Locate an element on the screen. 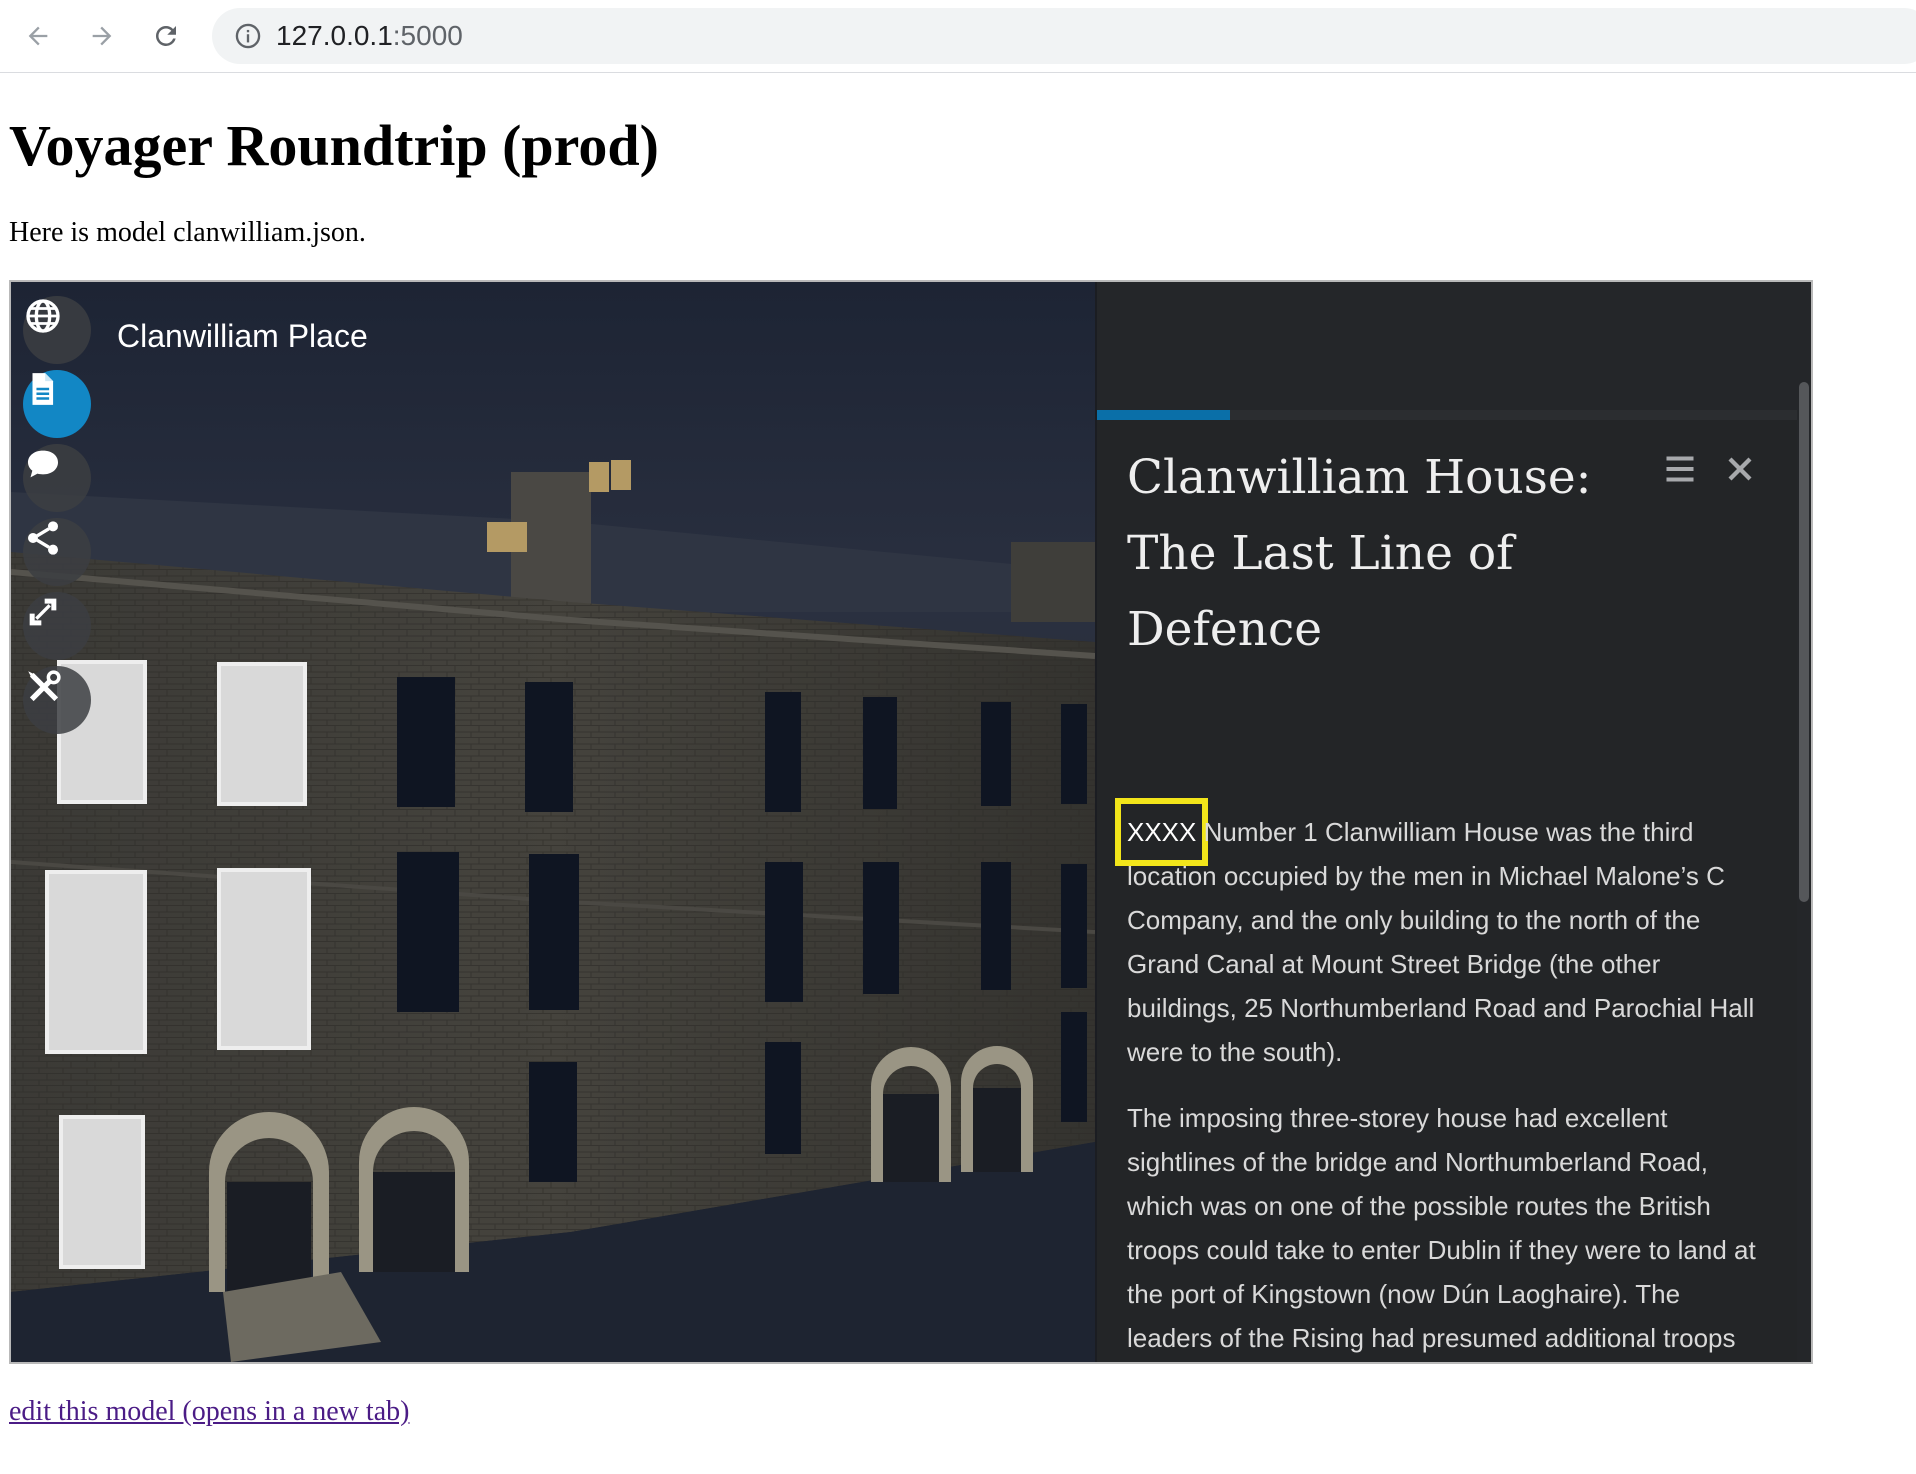 This screenshot has width=1916, height=1474. arrow-left-icon is located at coordinates (38, 36).